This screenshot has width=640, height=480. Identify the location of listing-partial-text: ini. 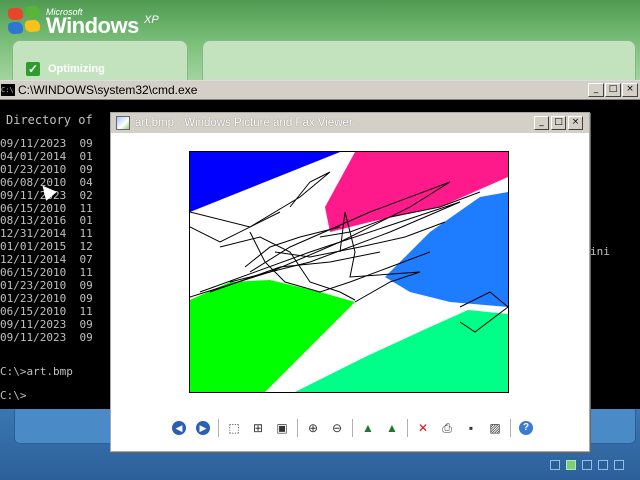
(600, 251).